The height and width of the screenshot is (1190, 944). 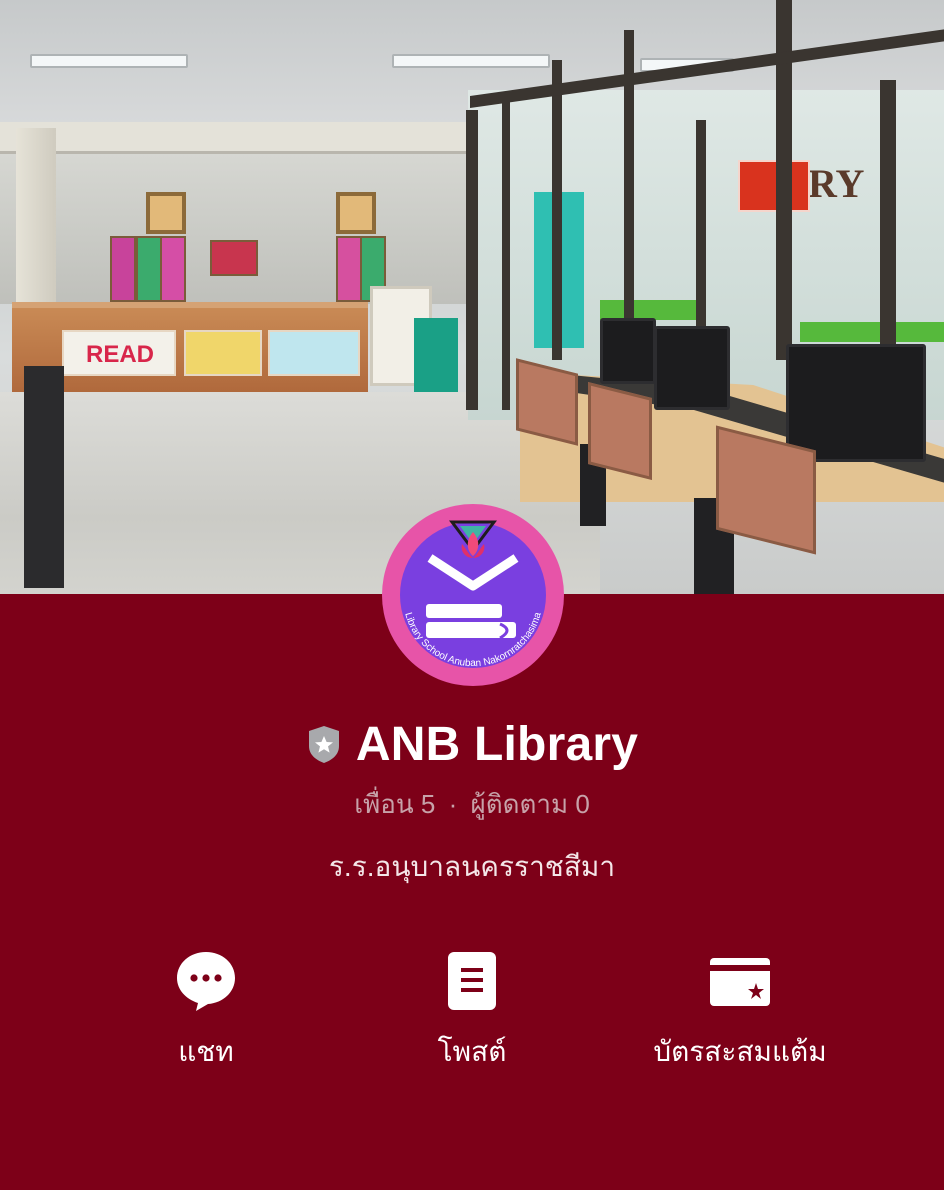 I want to click on notice-sign, so click(x=774, y=186).